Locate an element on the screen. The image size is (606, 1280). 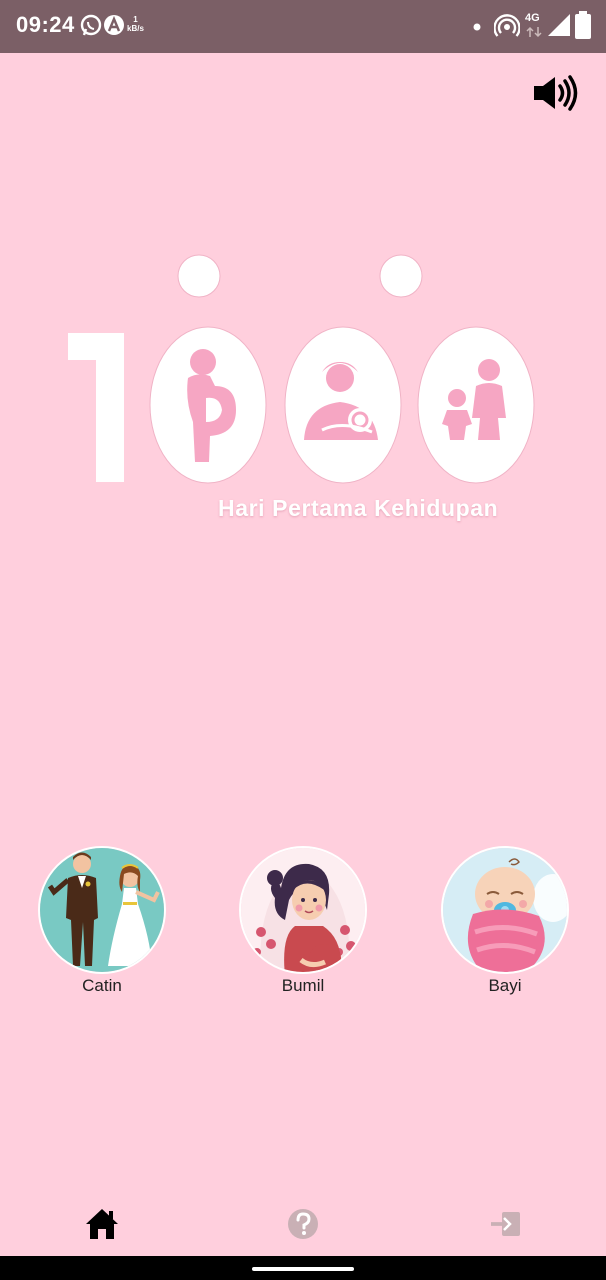
catin-image is located at coordinates (102, 910).